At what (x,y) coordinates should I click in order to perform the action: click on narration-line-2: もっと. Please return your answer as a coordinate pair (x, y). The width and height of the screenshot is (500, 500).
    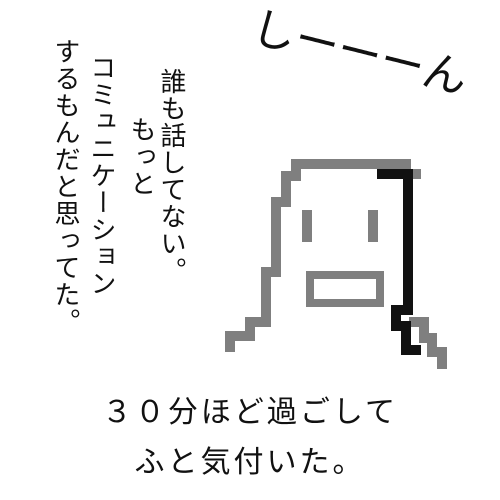
    Looking at the image, I should click on (141, 156).